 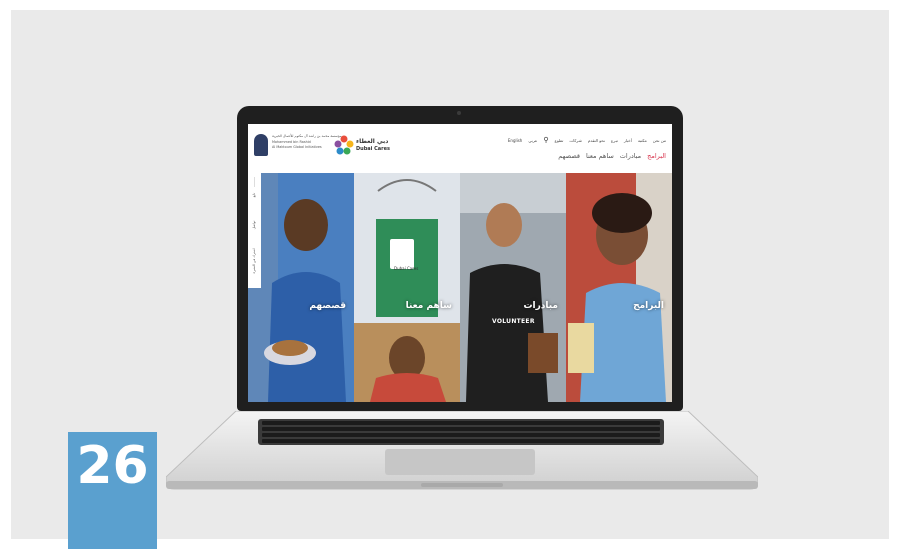 I want to click on page-number-badge: 26, so click(x=112, y=490).